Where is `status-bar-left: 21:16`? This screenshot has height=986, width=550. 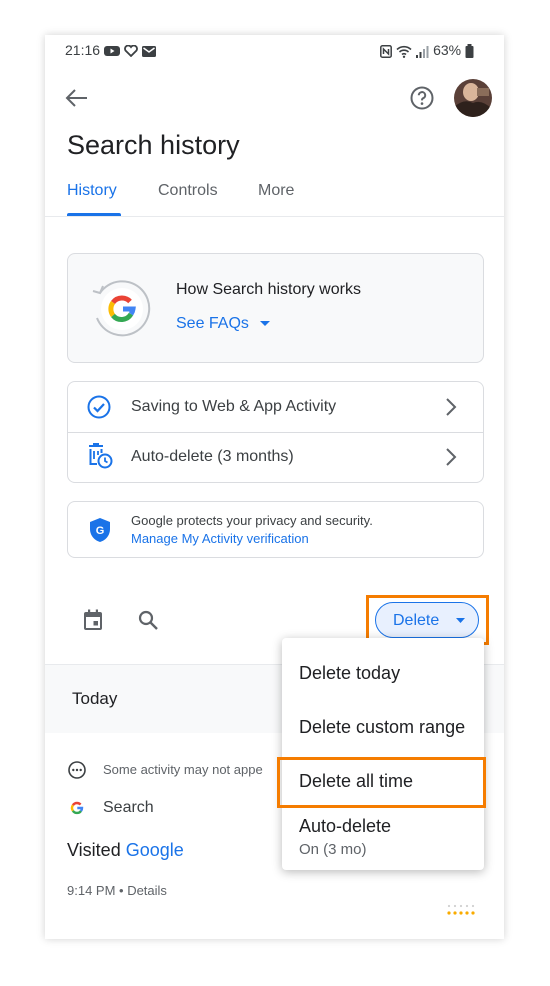
status-bar-left: 21:16 is located at coordinates (110, 50).